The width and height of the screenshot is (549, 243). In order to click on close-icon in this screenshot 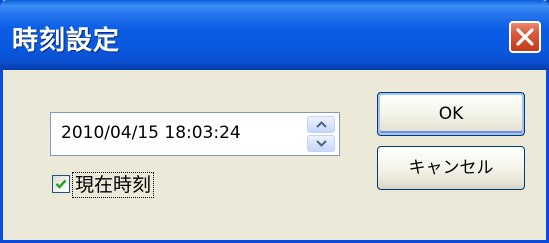, I will do `click(525, 37)`.